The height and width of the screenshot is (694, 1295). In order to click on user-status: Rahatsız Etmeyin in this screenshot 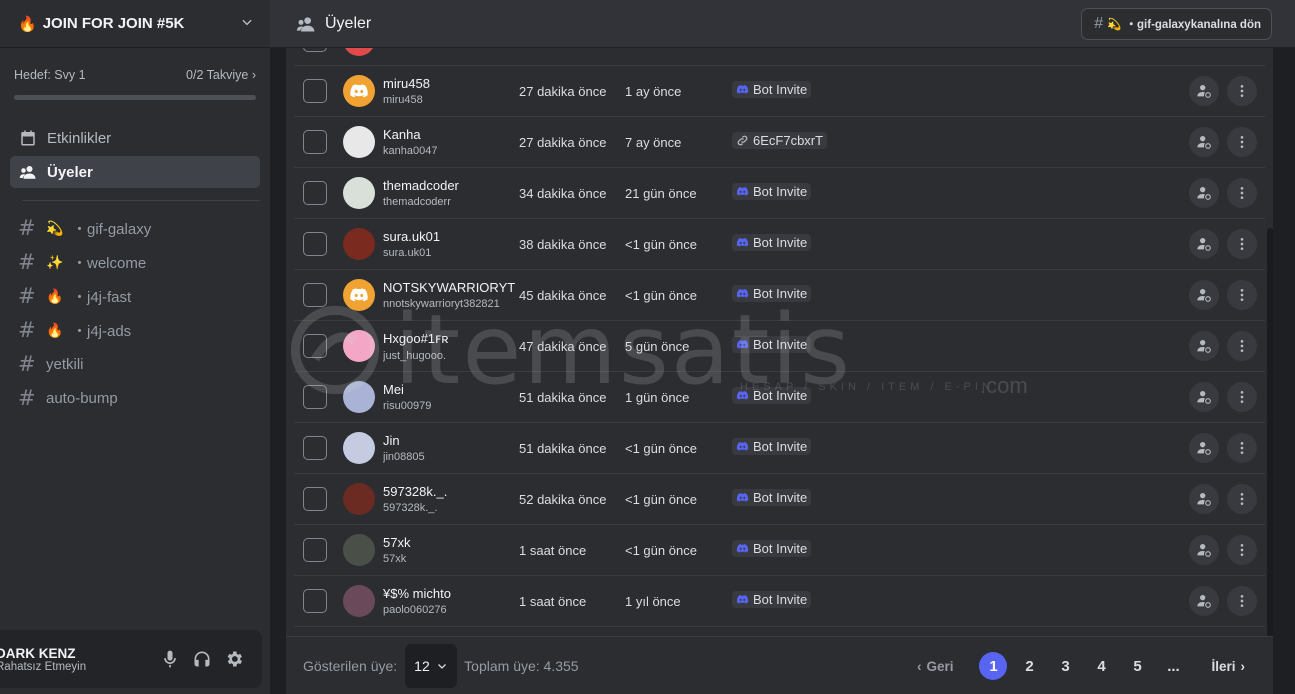, I will do `click(43, 666)`.